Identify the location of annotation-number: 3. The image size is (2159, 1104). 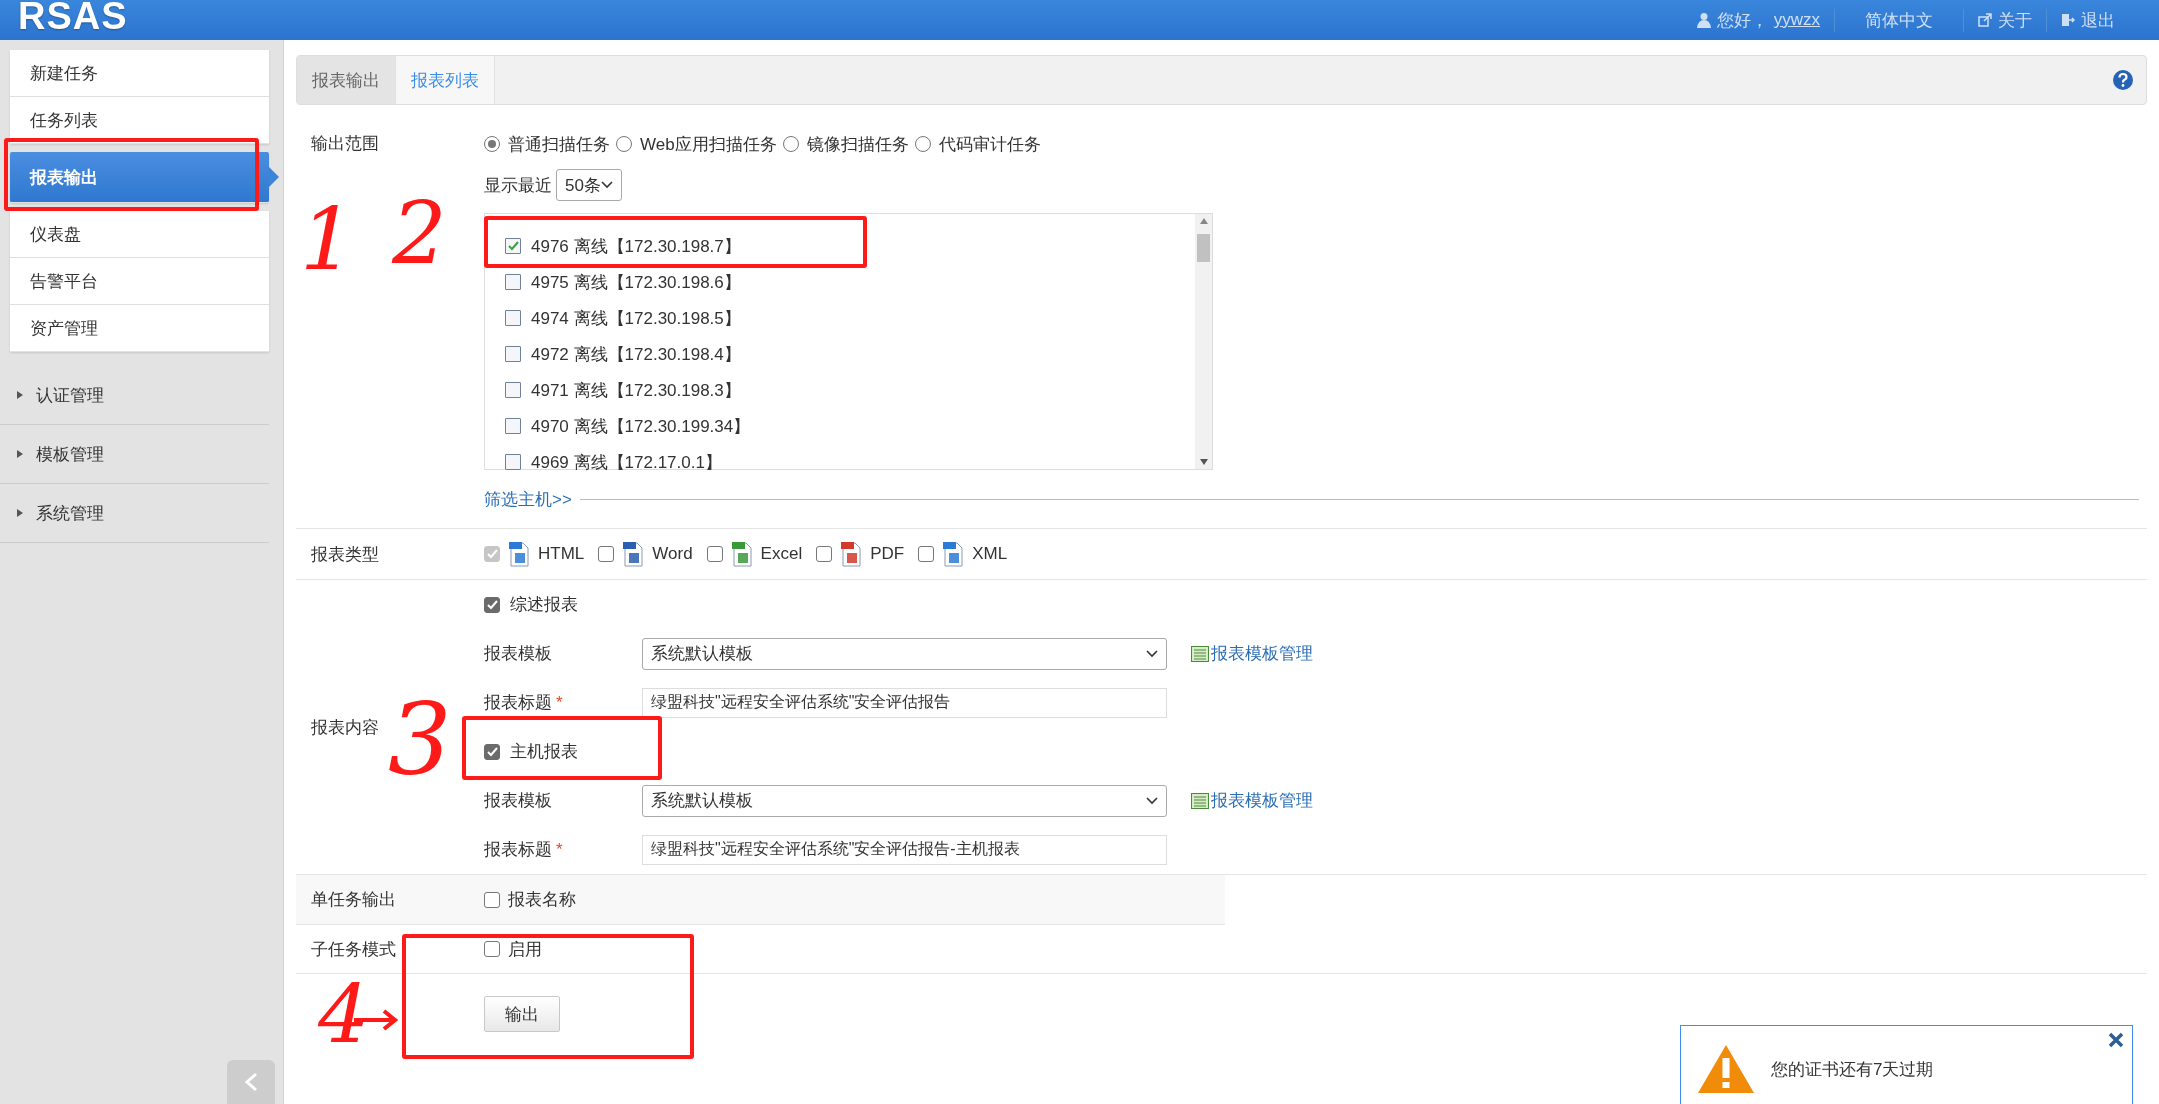
(420, 740).